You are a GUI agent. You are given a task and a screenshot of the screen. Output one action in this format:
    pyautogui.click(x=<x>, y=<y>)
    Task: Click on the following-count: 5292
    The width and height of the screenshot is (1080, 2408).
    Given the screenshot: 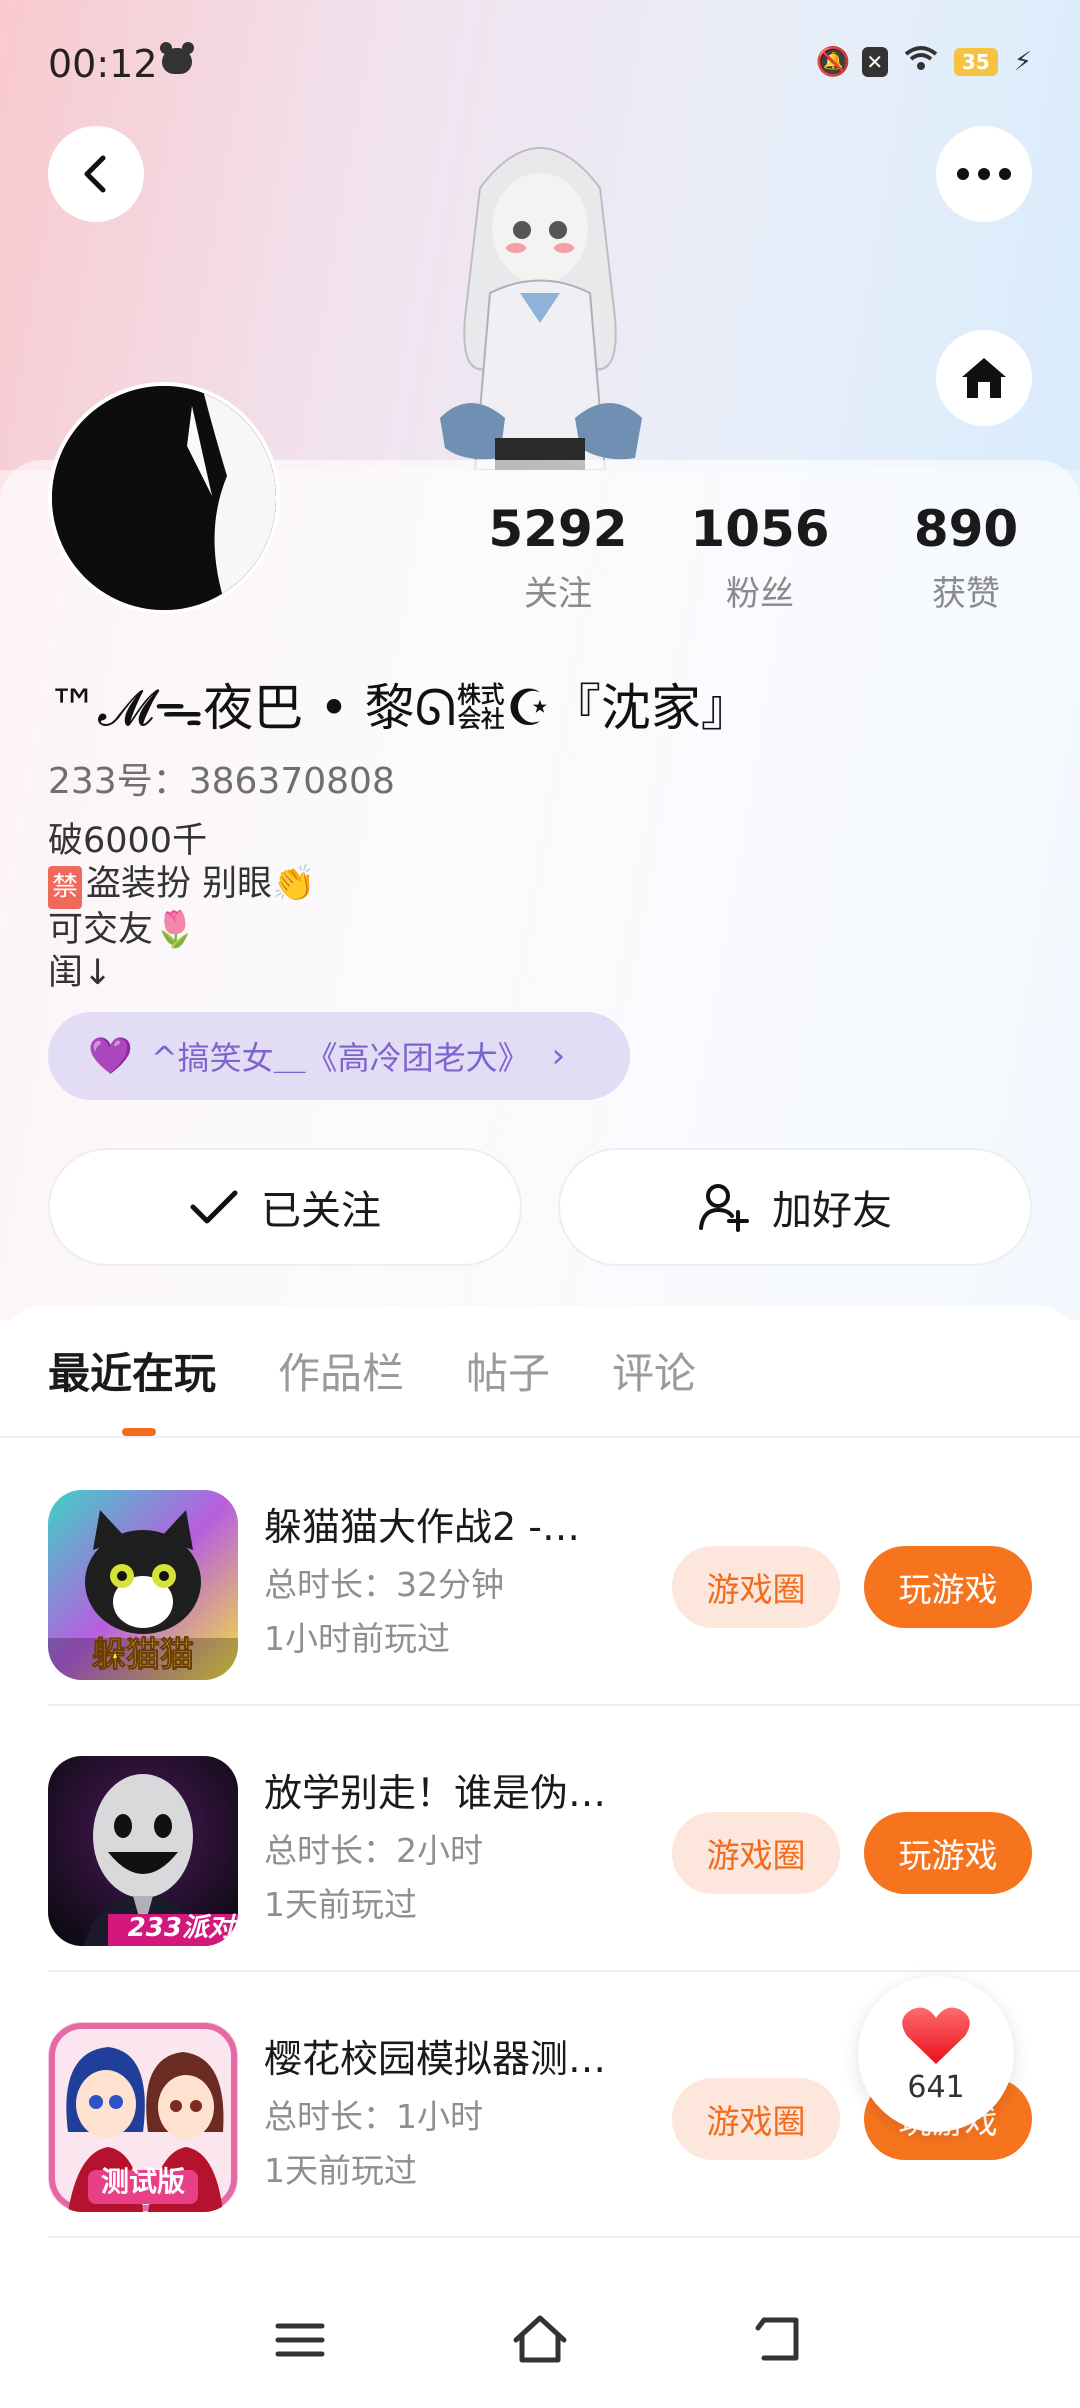 What is the action you would take?
    pyautogui.click(x=558, y=529)
    